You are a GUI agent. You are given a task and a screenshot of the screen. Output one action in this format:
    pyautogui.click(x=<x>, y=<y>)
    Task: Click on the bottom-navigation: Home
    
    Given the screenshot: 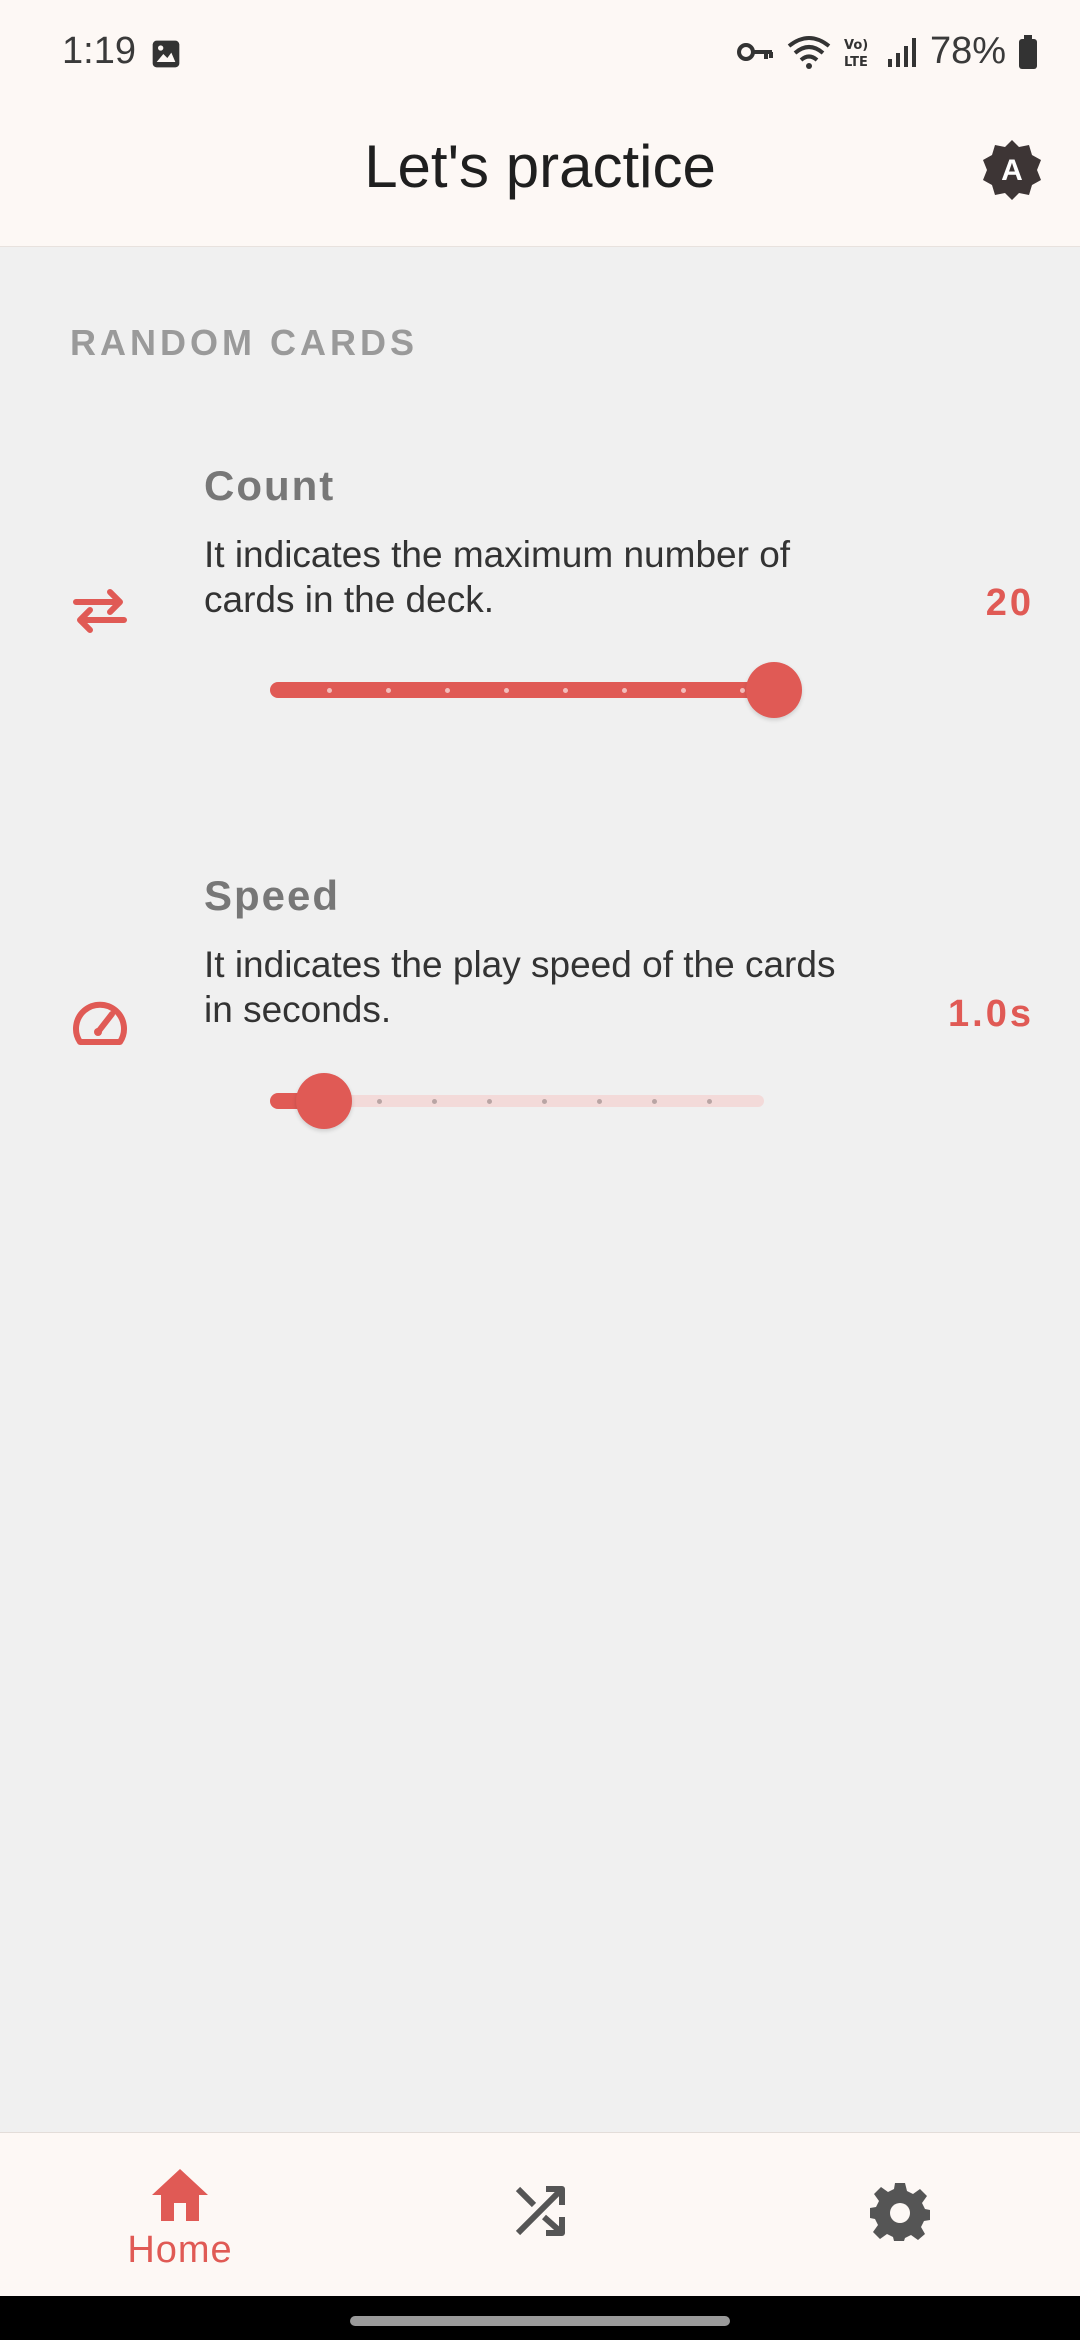 What is the action you would take?
    pyautogui.click(x=540, y=2214)
    